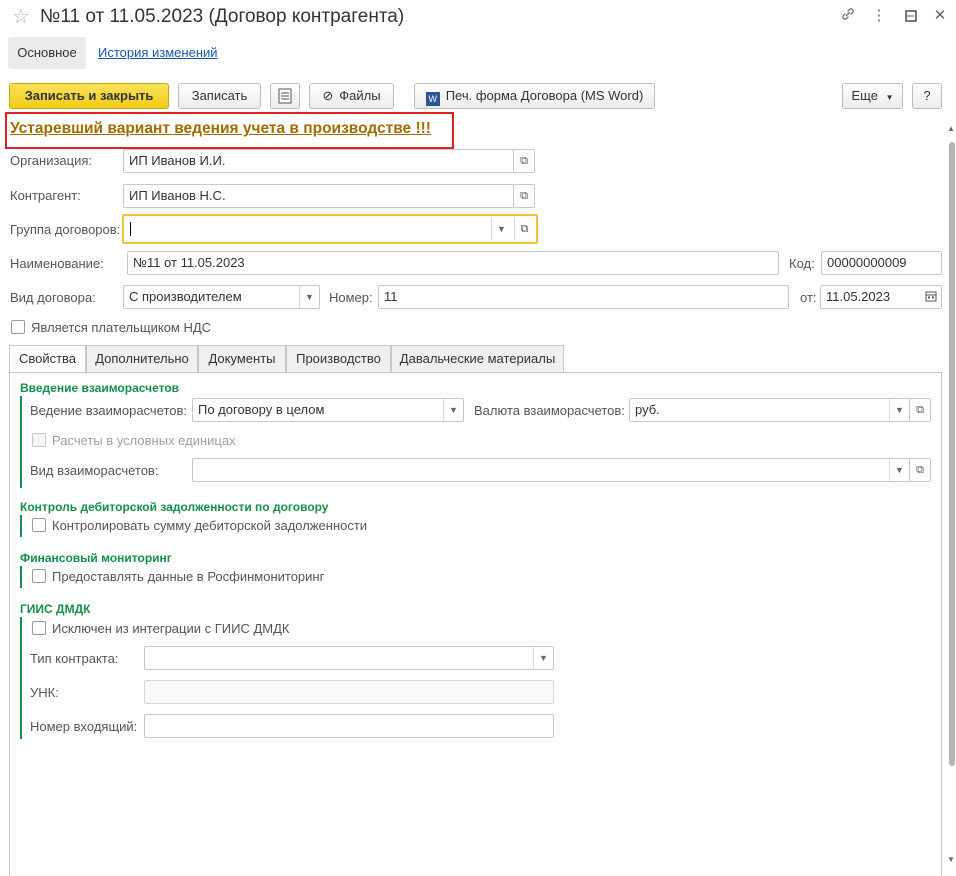 The image size is (956, 876). What do you see at coordinates (96, 558) in the screenshot?
I see `finmon-group-title: Финансовый мониторинг` at bounding box center [96, 558].